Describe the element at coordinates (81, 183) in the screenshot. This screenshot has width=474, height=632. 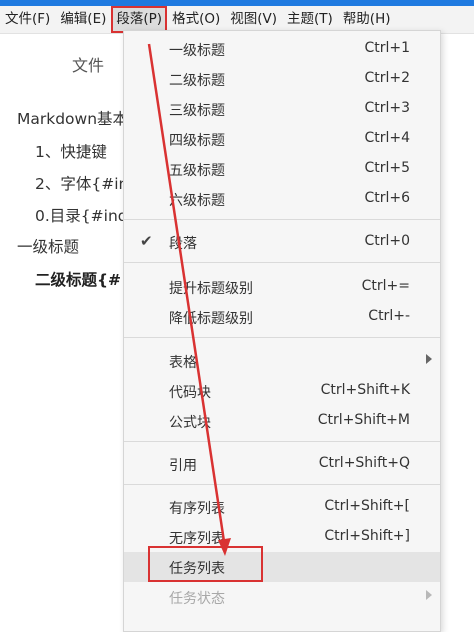
I see `outline-item: 2、字体{#in` at that location.